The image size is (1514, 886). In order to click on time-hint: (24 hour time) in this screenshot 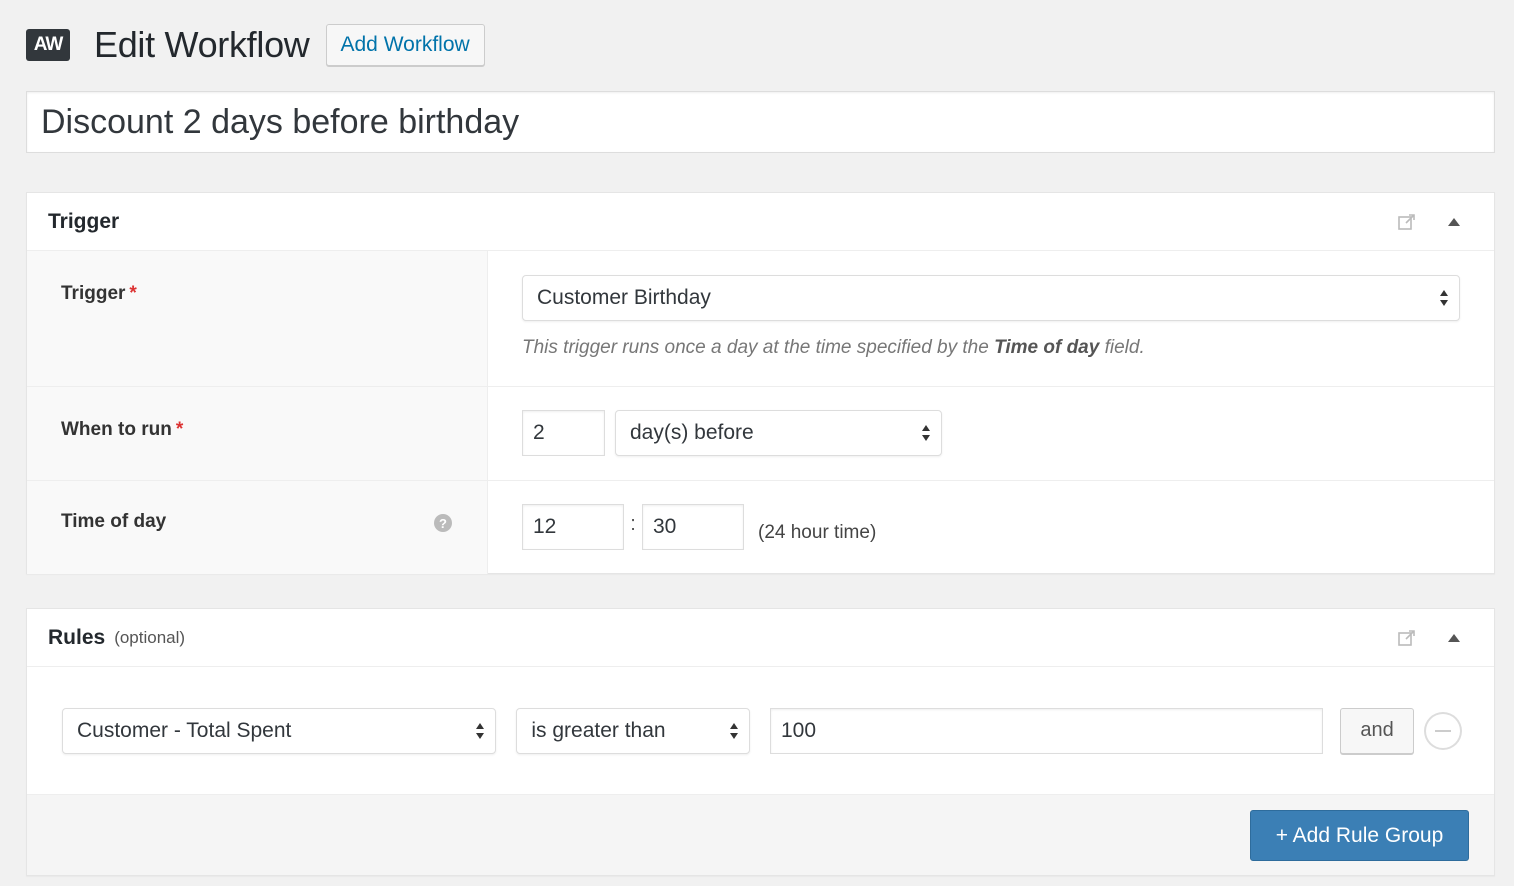, I will do `click(817, 532)`.